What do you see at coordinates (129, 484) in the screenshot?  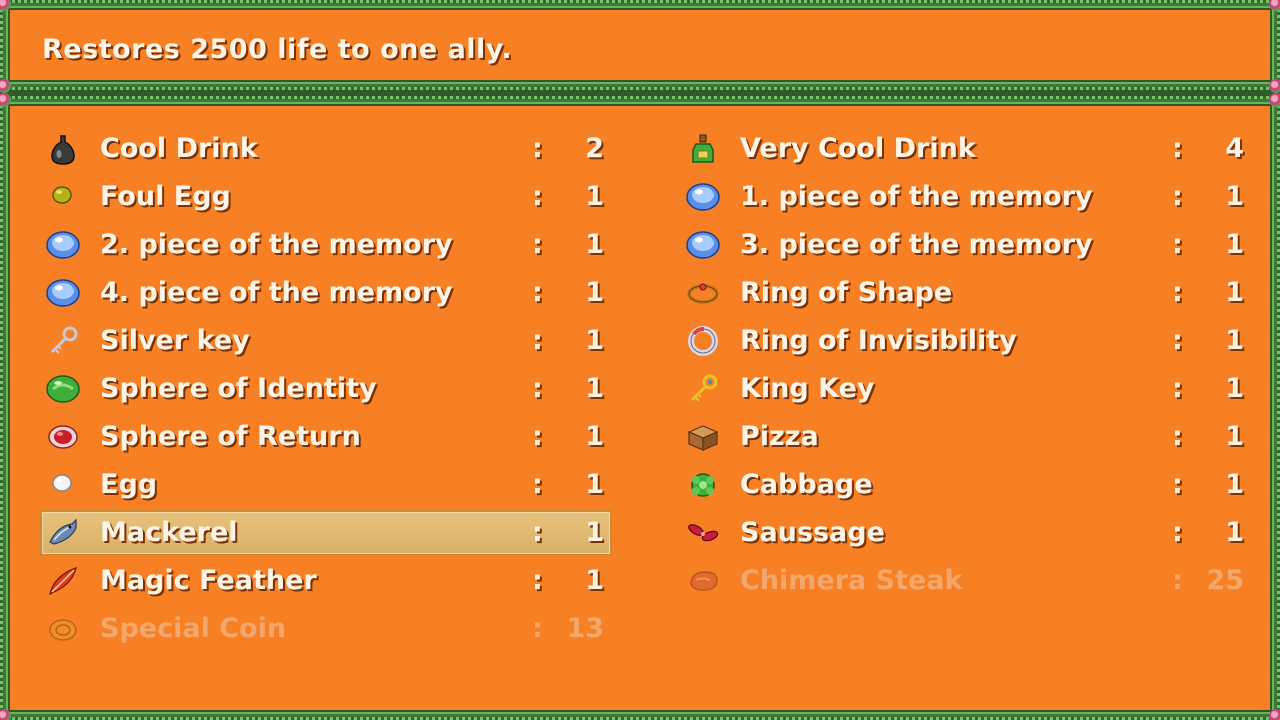 I see `item-name: Egg` at bounding box center [129, 484].